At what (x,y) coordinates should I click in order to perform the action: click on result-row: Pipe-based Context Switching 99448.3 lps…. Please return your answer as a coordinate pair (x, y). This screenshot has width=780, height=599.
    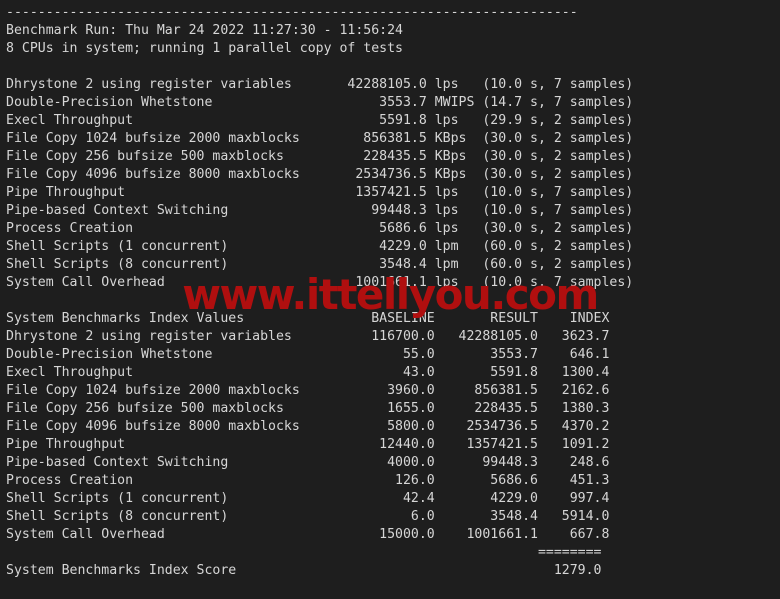
    Looking at the image, I should click on (320, 210).